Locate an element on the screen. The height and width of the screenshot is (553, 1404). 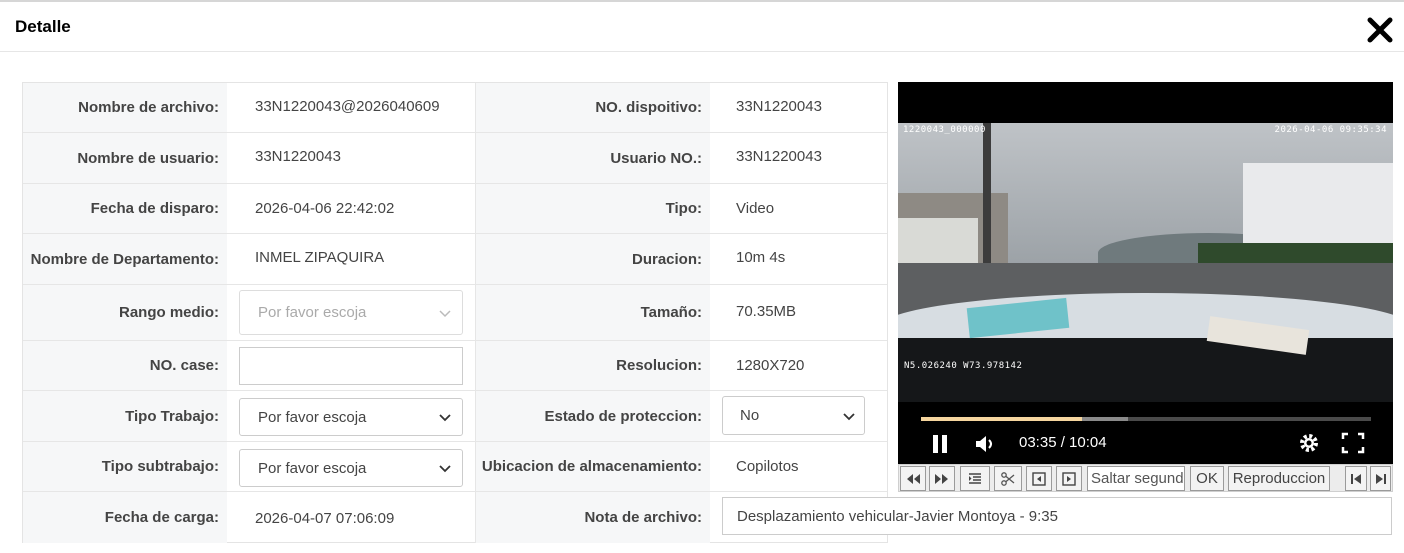
label-resolution: Resolucion: is located at coordinates (592, 365).